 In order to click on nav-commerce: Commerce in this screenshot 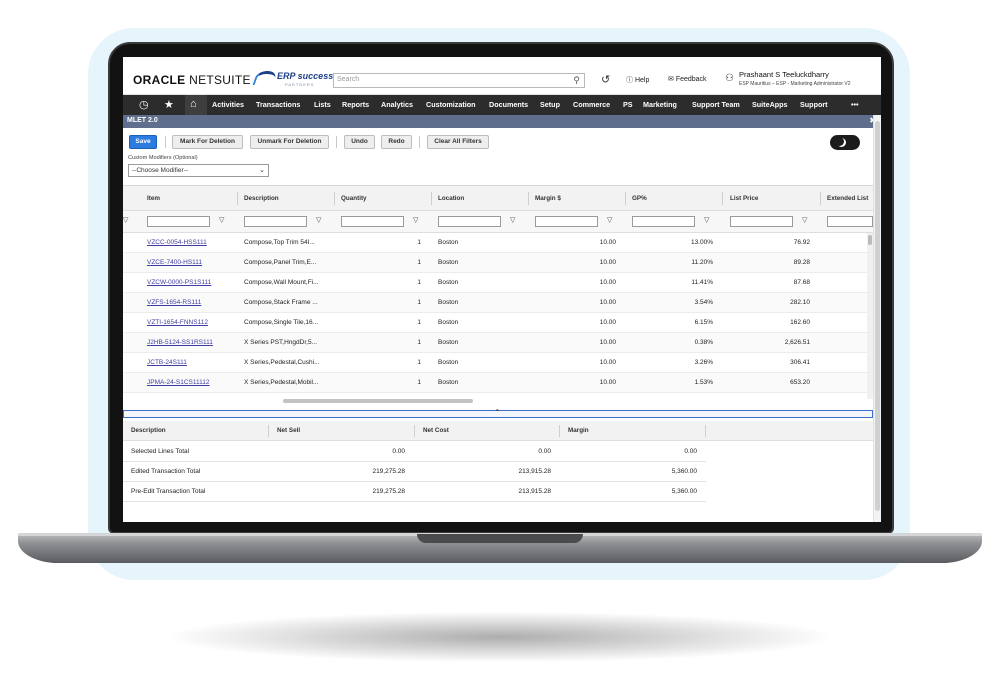, I will do `click(591, 104)`.